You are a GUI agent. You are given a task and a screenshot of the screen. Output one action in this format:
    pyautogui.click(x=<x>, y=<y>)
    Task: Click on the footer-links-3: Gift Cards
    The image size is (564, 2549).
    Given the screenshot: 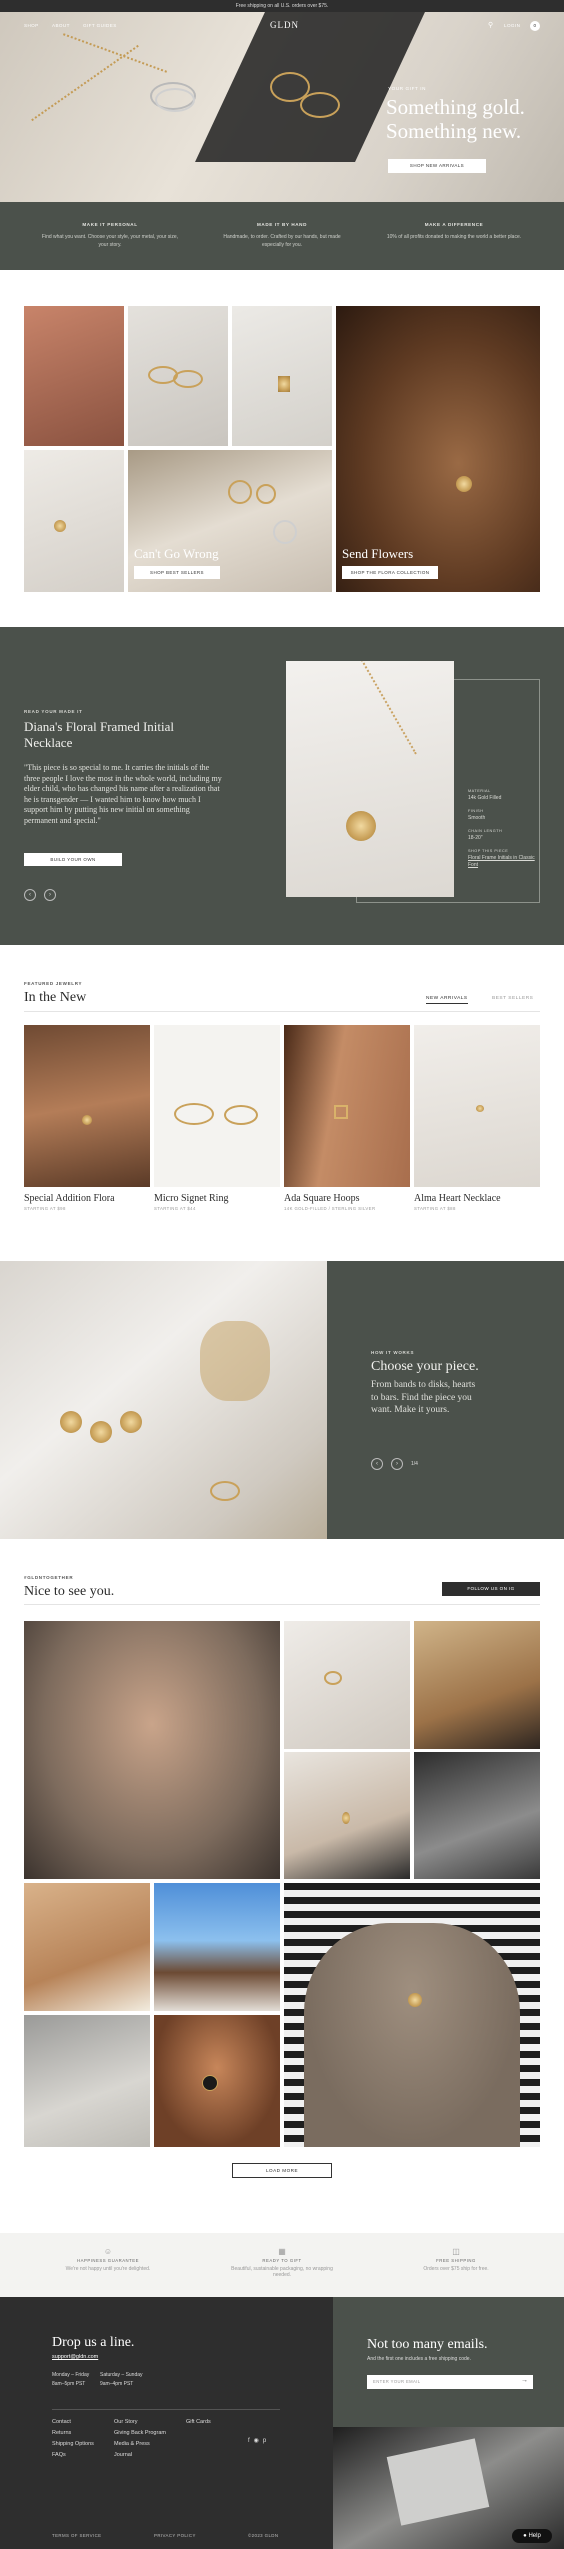 What is the action you would take?
    pyautogui.click(x=198, y=2422)
    